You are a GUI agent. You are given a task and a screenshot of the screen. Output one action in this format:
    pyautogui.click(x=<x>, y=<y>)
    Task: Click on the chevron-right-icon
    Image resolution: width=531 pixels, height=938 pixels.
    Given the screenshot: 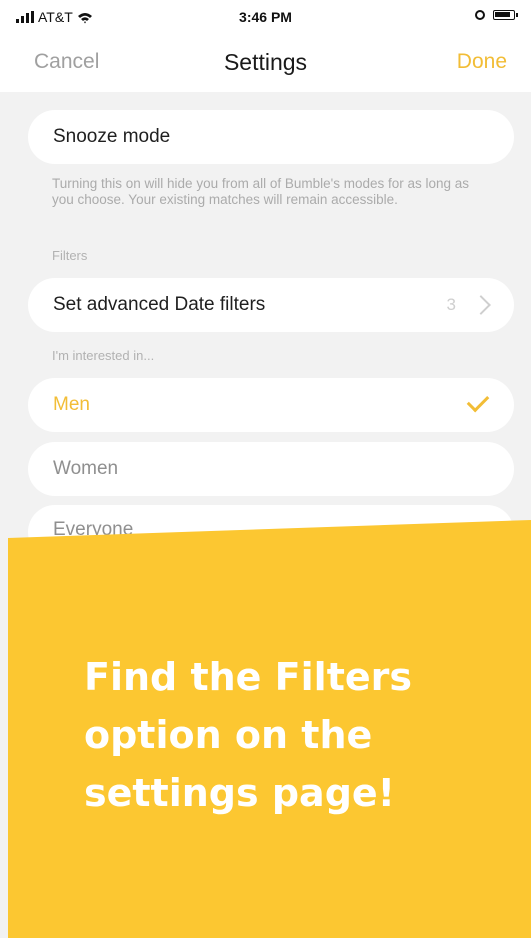 What is the action you would take?
    pyautogui.click(x=481, y=305)
    